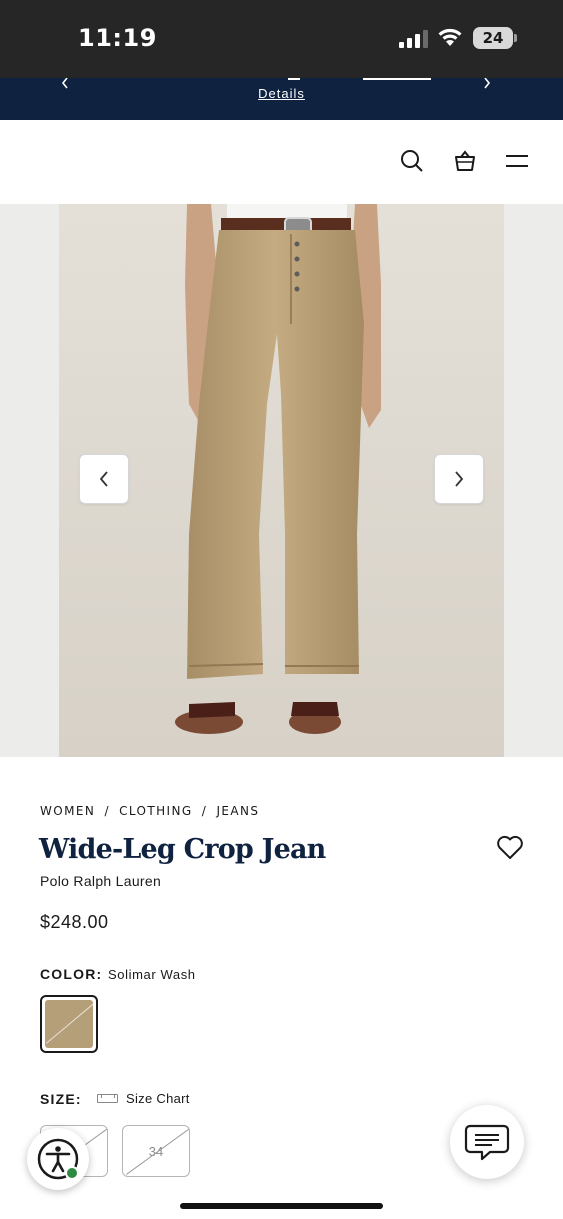 Image resolution: width=563 pixels, height=1219 pixels. I want to click on size-chart-label: Size Chart, so click(158, 1098).